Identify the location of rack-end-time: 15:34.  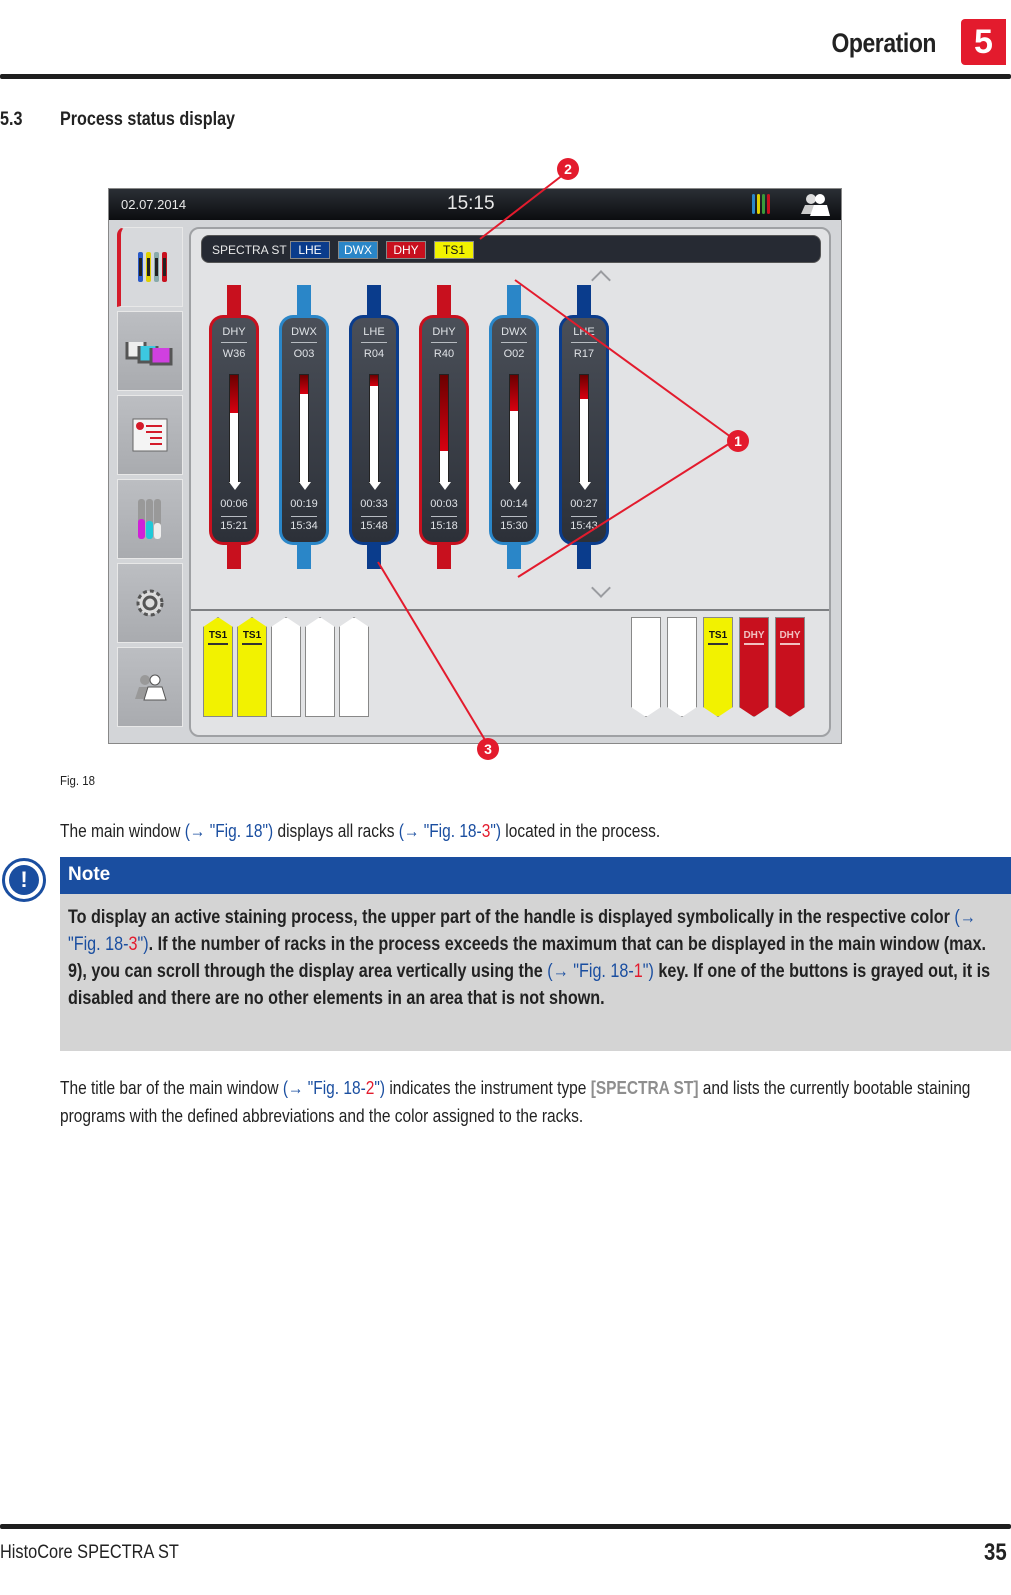
(304, 526).